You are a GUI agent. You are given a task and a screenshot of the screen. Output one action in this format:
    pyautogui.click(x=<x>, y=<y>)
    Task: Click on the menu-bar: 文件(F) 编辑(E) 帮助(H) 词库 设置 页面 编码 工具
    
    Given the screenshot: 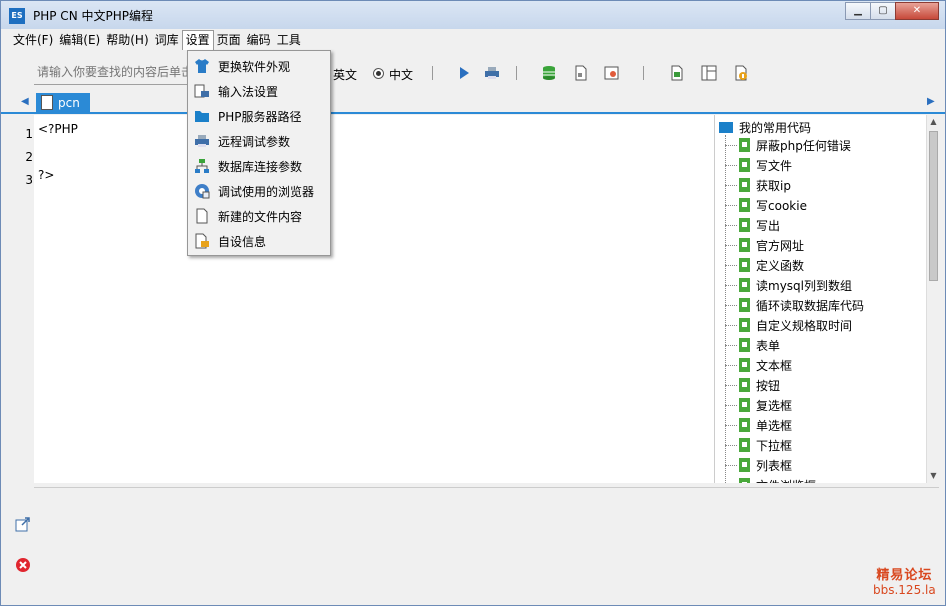 What is the action you would take?
    pyautogui.click(x=473, y=40)
    